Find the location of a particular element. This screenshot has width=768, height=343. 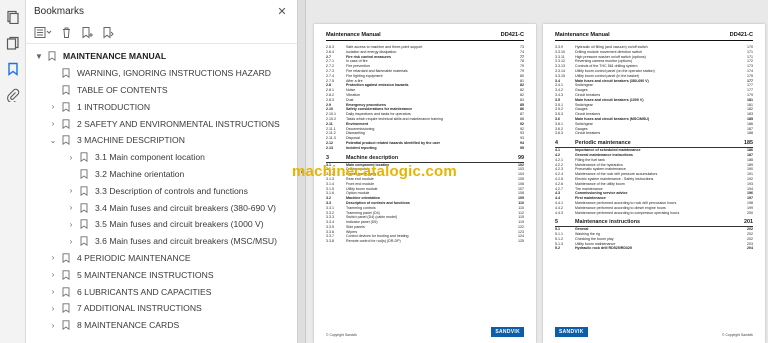

toc-title: Incident reporting is located at coordinates (361, 147).